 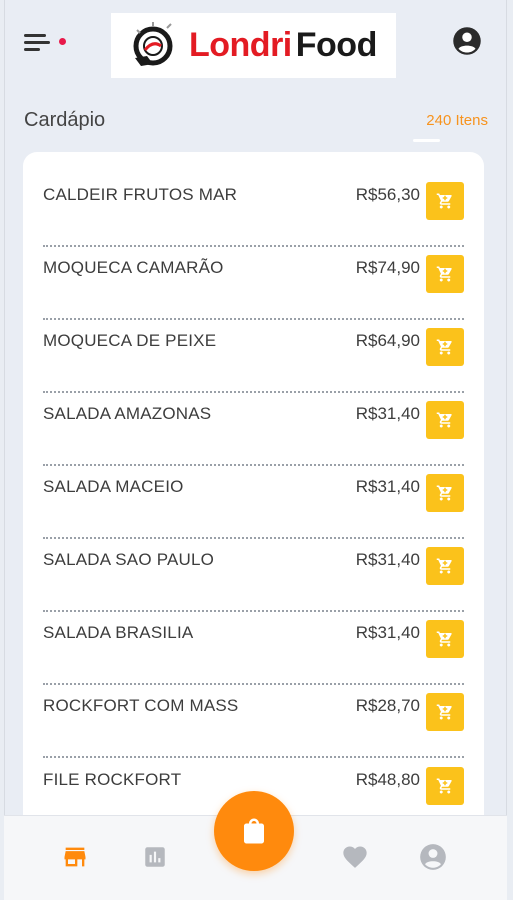 I want to click on menu-icon, so click(x=47, y=43).